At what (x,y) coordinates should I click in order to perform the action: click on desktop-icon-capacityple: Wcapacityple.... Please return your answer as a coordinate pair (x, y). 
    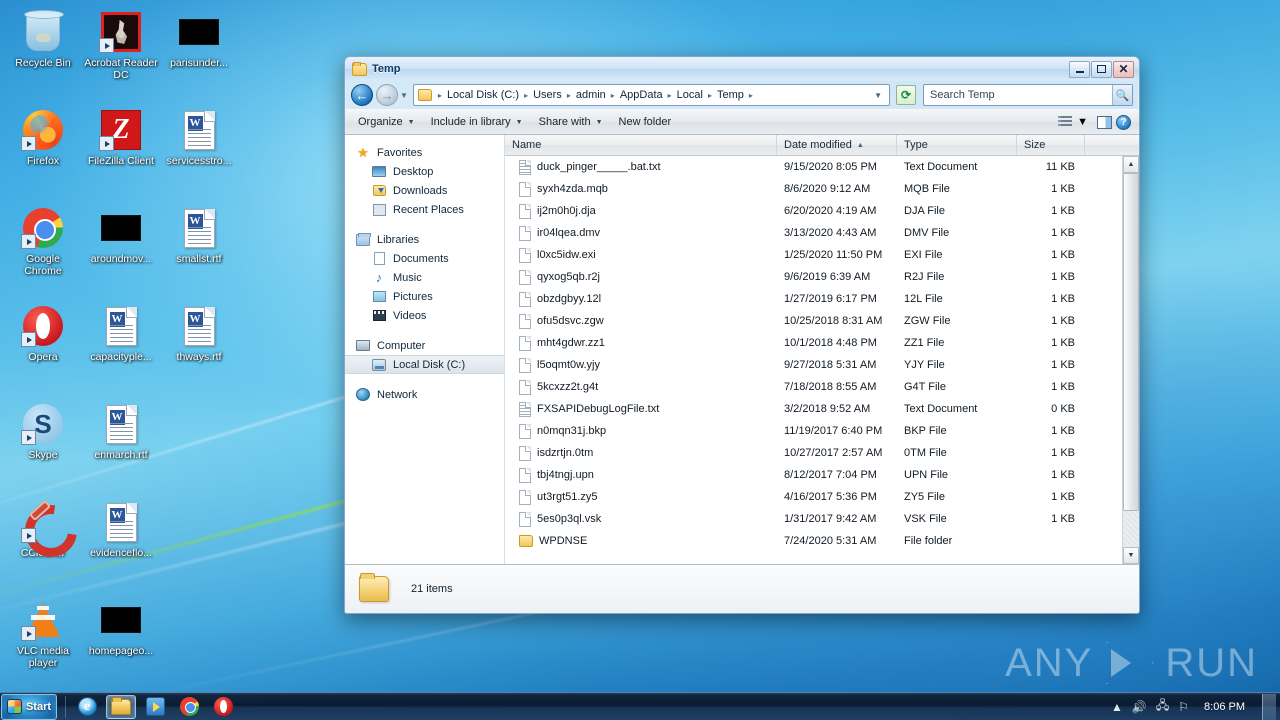
    Looking at the image, I should click on (121, 348).